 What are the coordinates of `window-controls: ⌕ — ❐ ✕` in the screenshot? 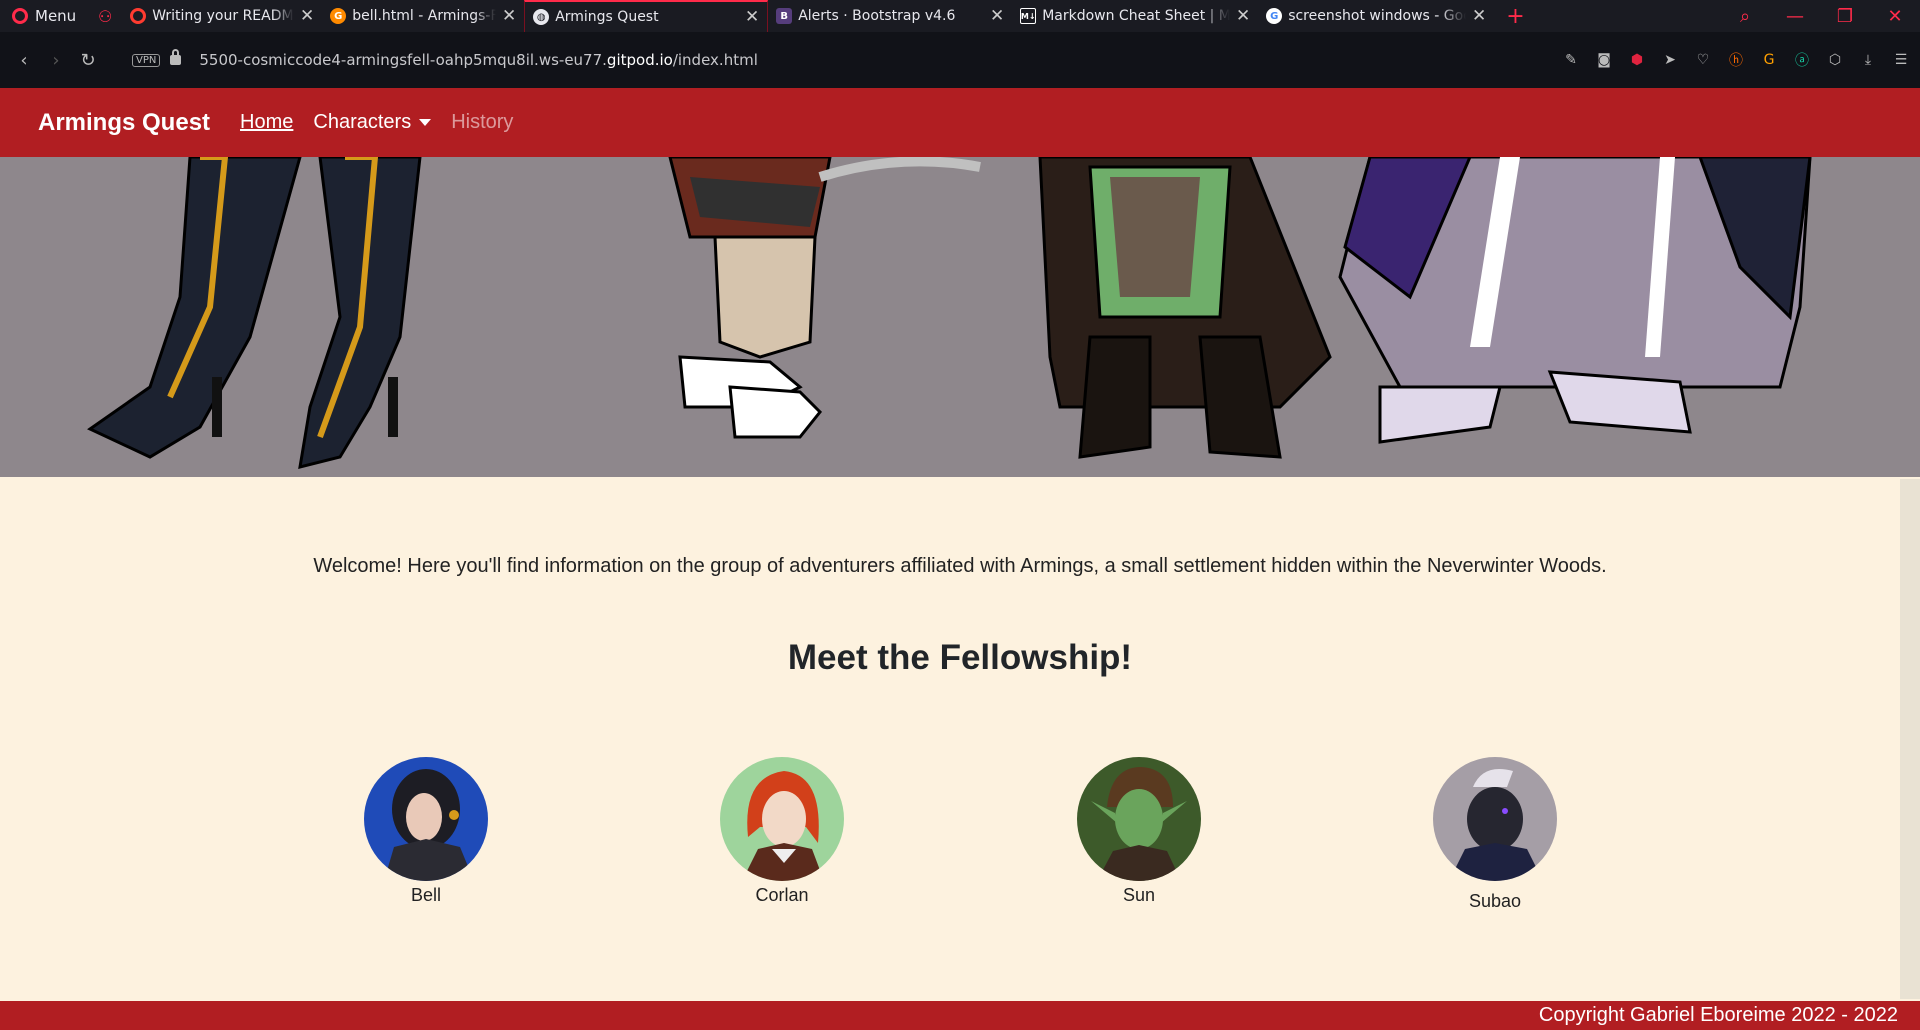 It's located at (1820, 16).